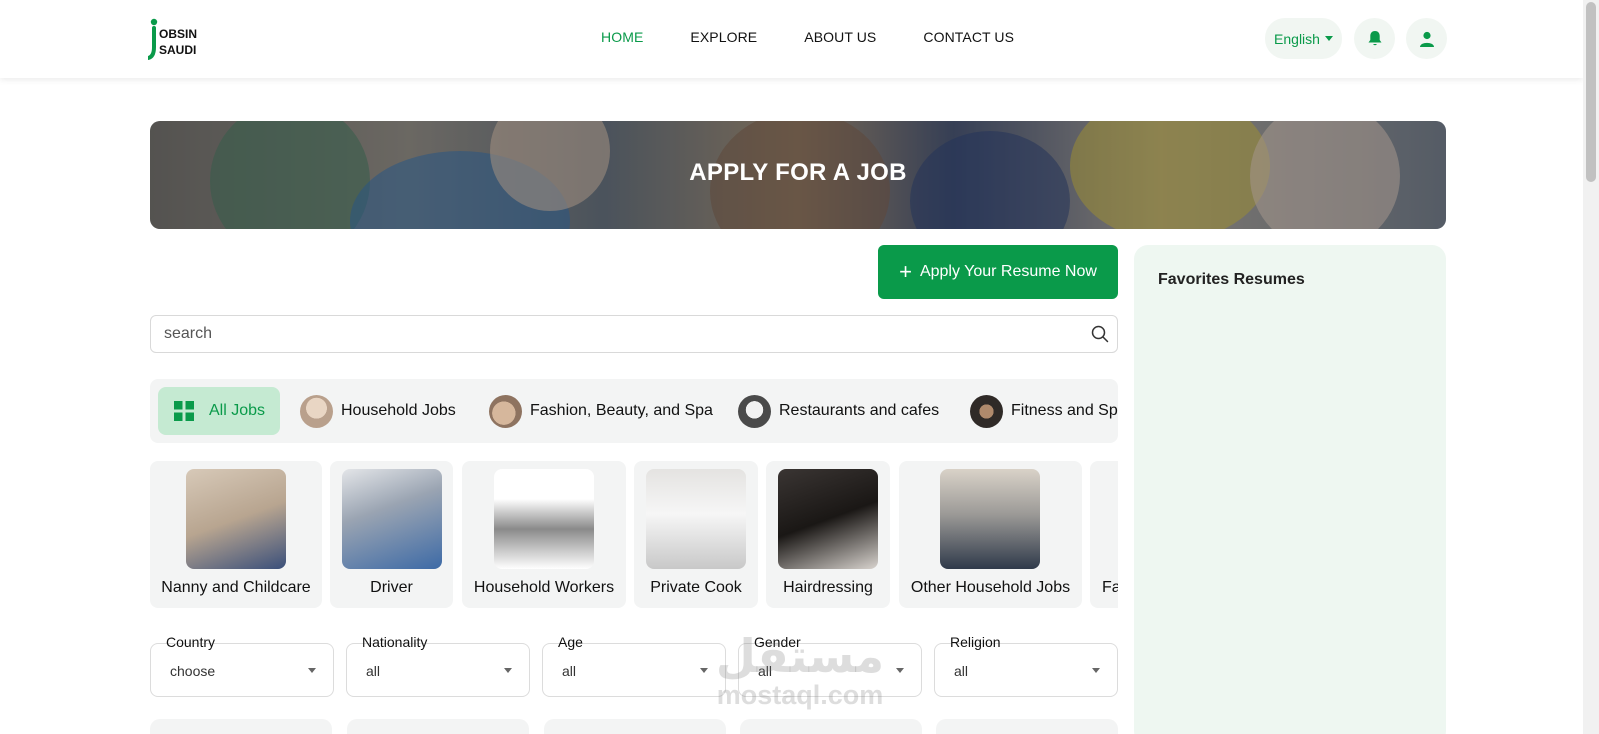  I want to click on notifications-button, so click(1374, 38).